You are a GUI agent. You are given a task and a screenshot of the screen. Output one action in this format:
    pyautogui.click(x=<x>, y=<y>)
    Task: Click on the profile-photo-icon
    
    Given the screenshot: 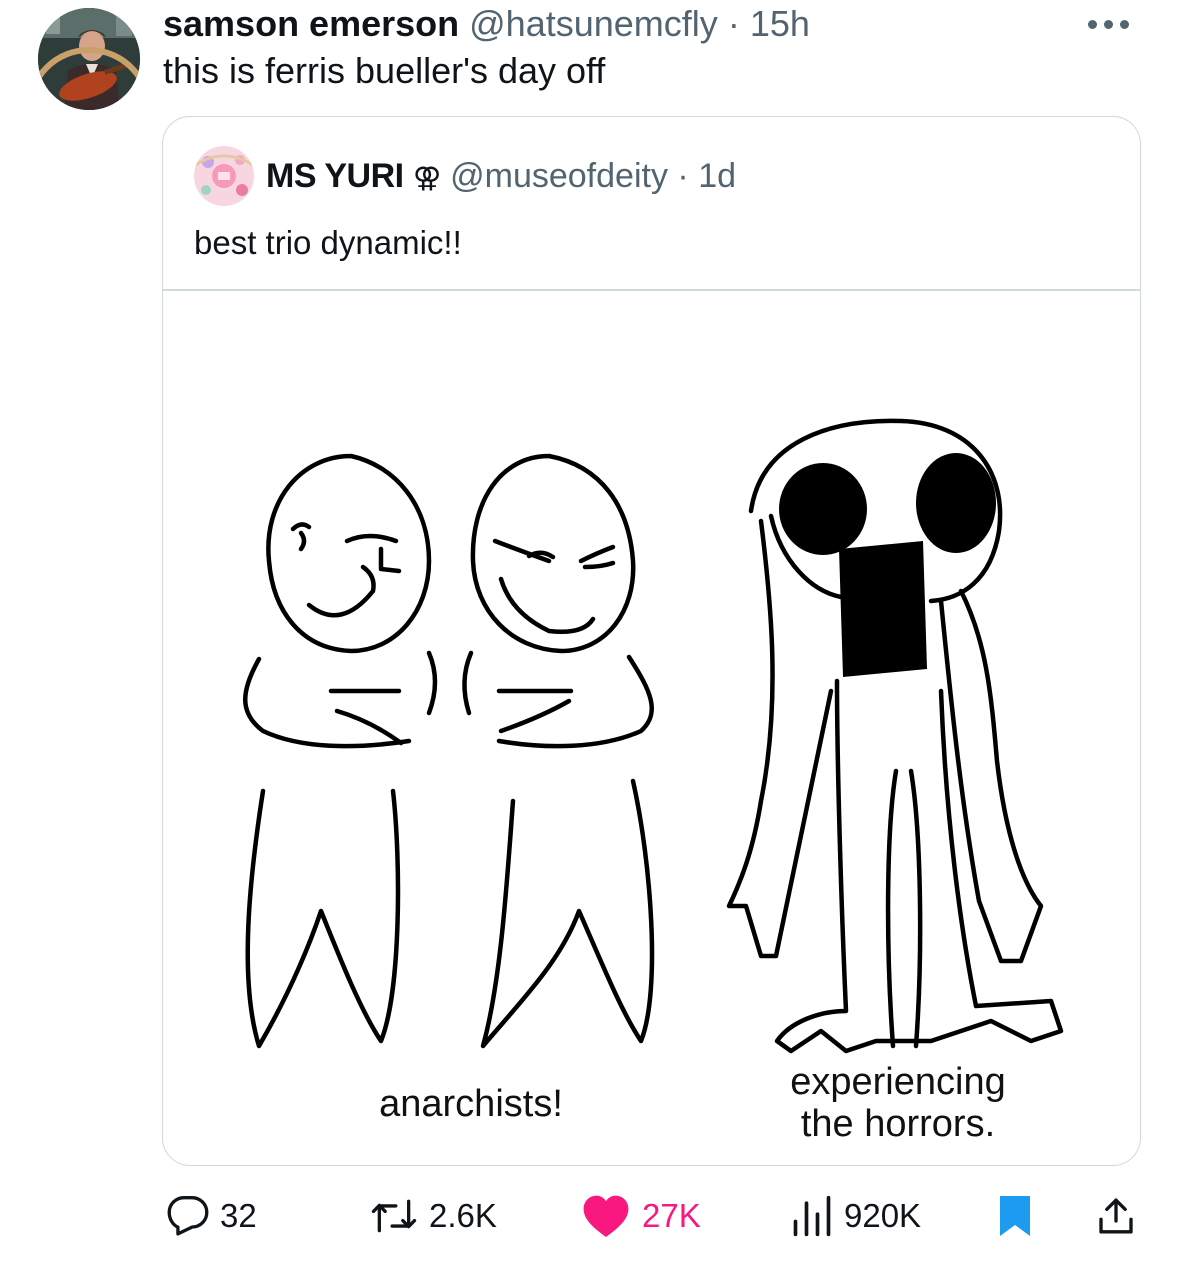 What is the action you would take?
    pyautogui.click(x=89, y=59)
    